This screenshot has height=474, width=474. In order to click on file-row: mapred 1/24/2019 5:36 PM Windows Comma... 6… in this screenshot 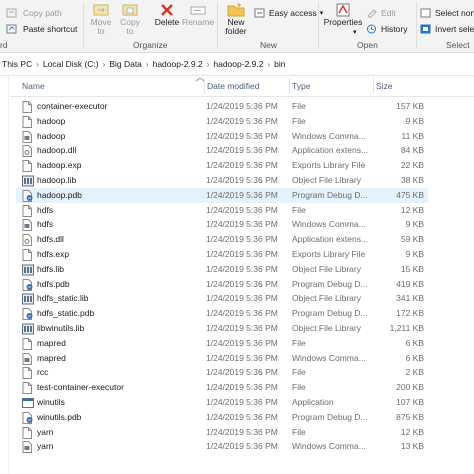, I will do `click(222, 358)`.